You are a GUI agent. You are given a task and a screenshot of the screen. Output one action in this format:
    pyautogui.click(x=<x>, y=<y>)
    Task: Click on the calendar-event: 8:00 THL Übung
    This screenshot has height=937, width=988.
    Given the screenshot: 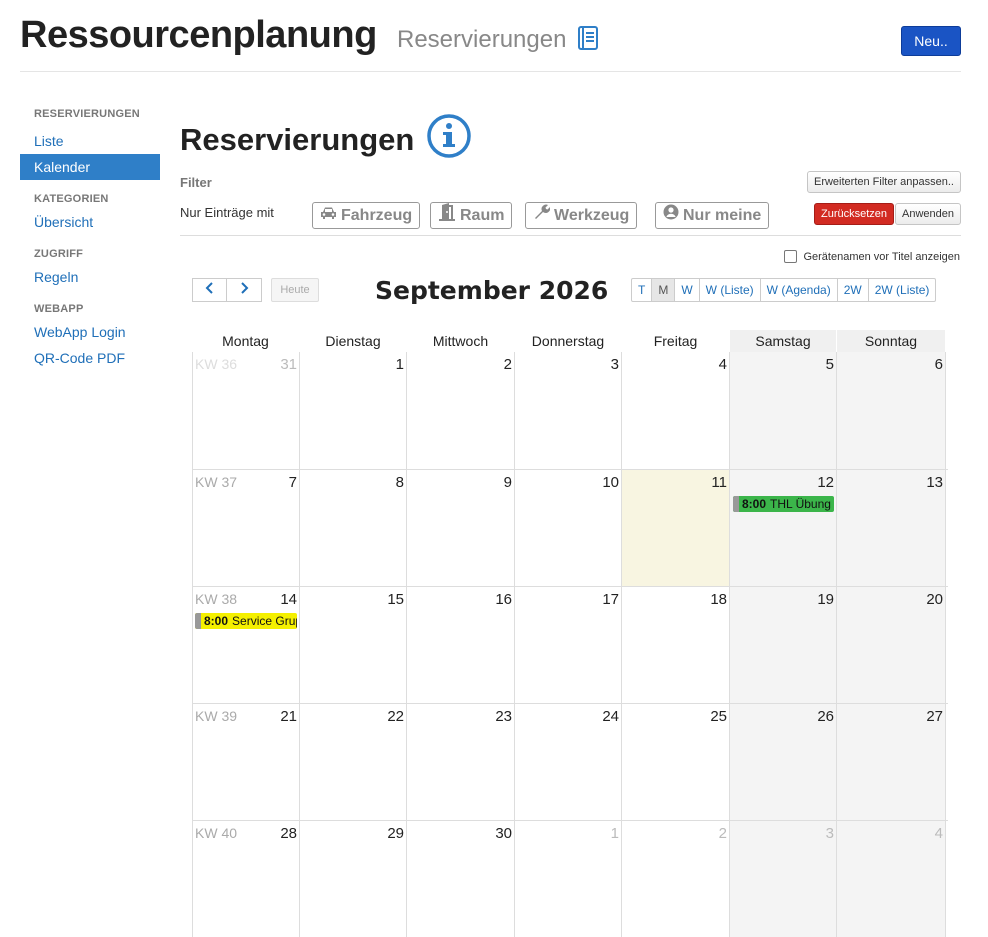 What is the action you would take?
    pyautogui.click(x=783, y=504)
    